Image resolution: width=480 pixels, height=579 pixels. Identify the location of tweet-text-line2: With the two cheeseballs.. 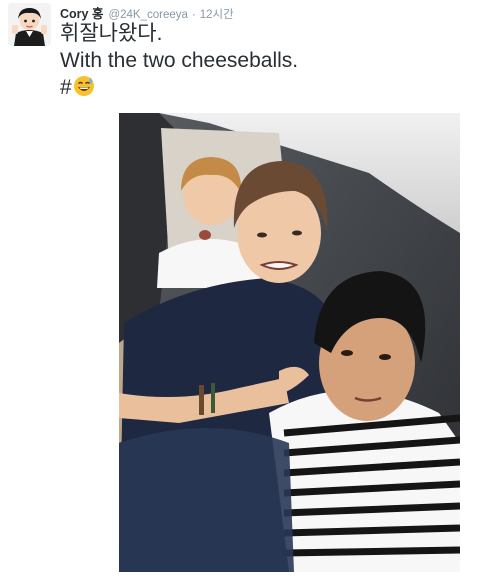
(179, 60).